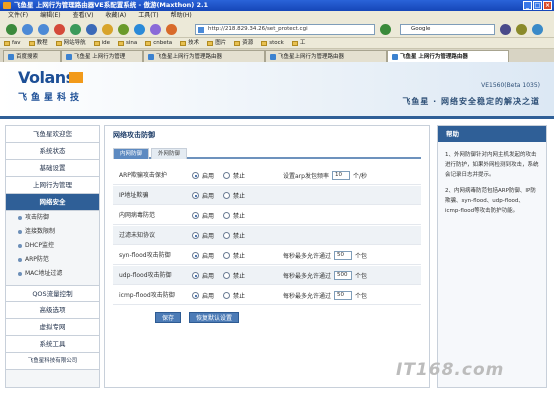 The width and height of the screenshot is (554, 402). I want to click on bookmark-folder: ide, so click(101, 43).